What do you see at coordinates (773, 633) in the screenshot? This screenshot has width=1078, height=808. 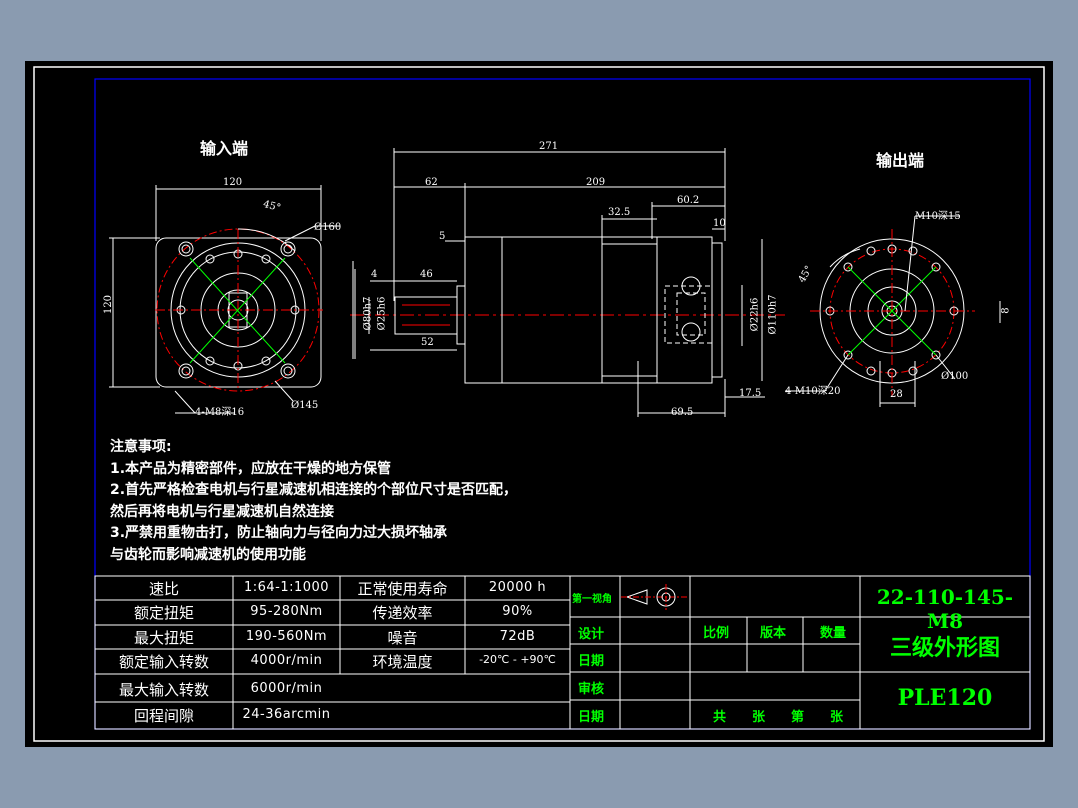 I see `version-label: 版本` at bounding box center [773, 633].